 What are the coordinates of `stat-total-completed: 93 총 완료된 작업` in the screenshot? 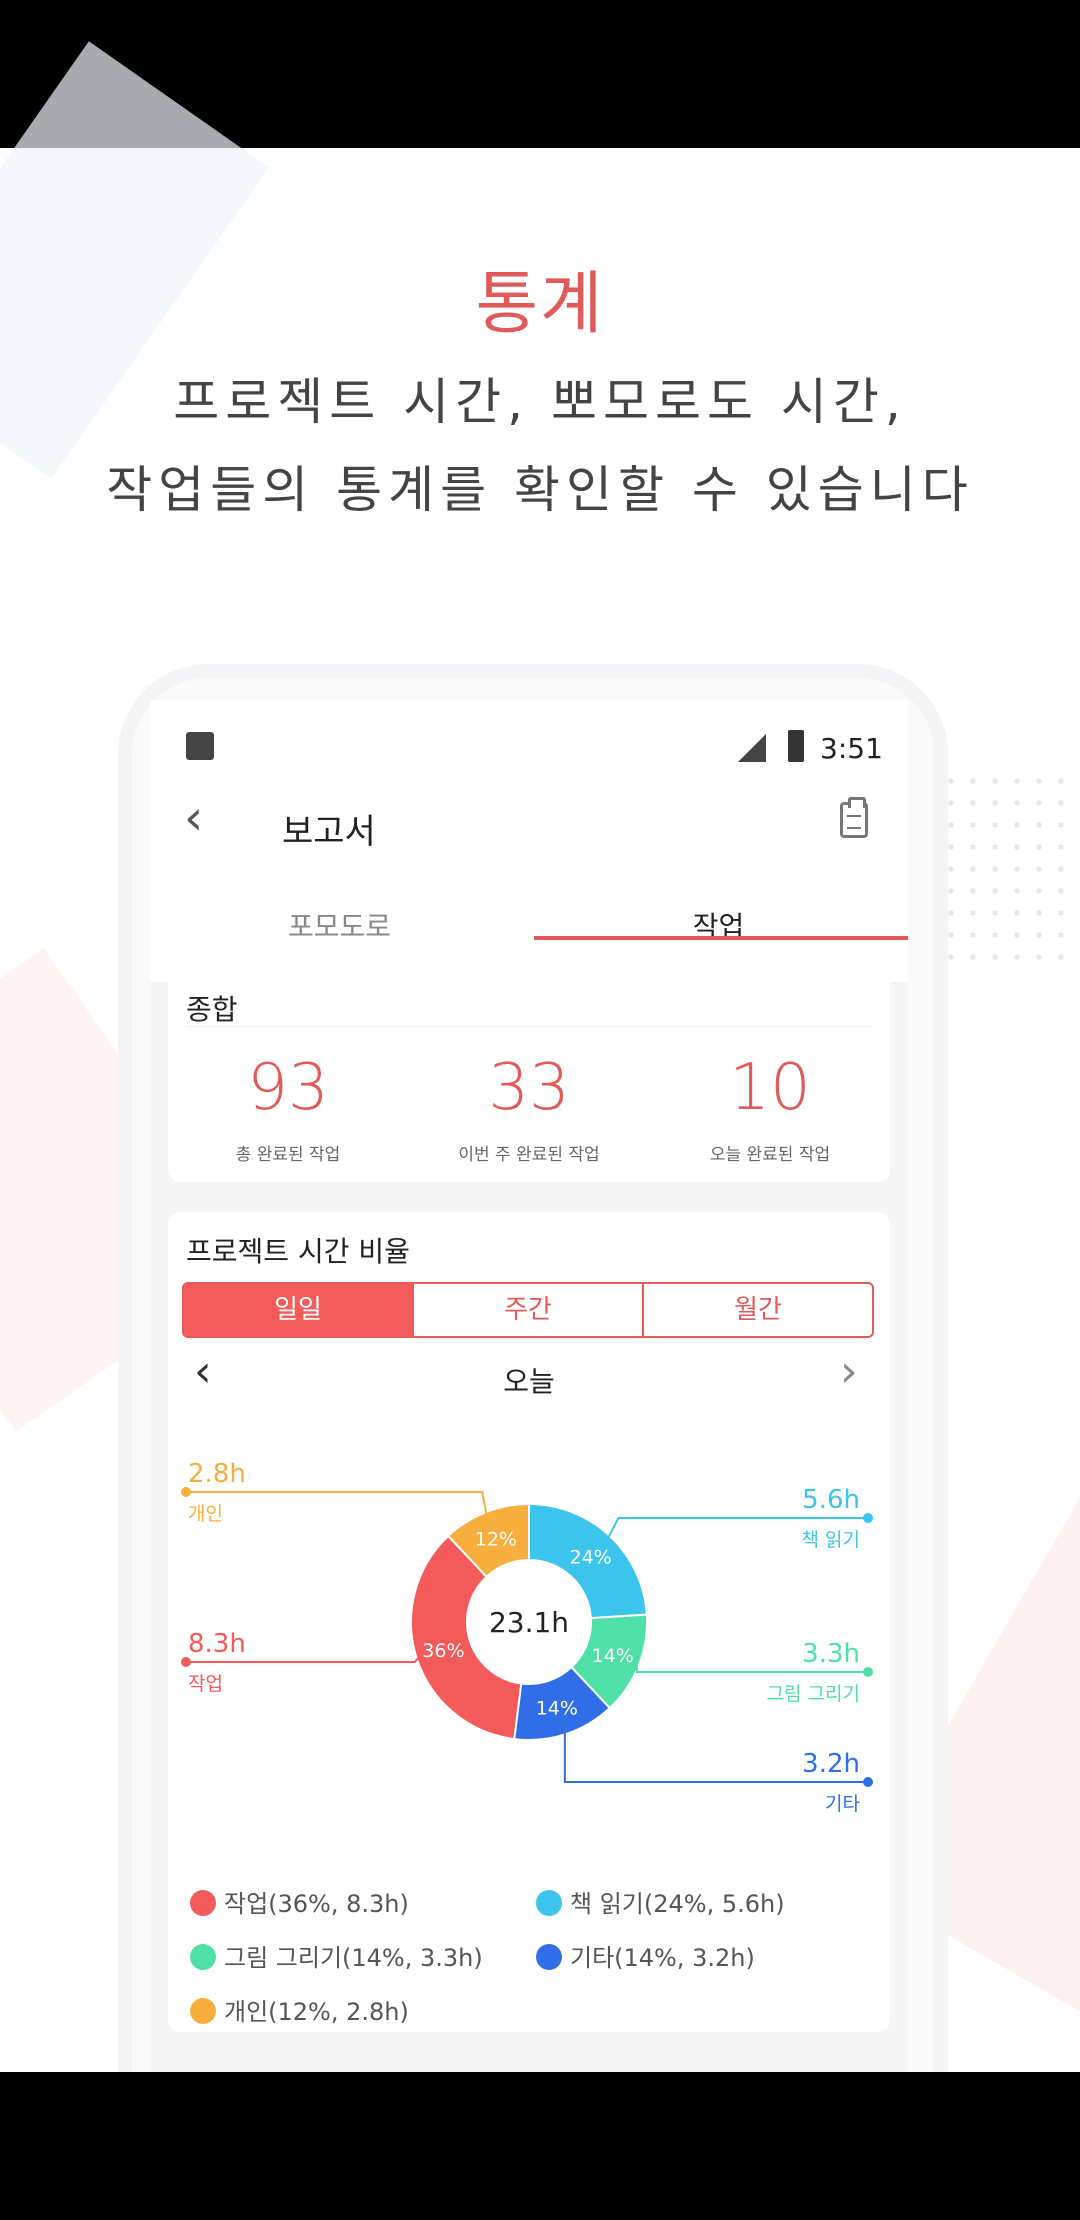 It's located at (288, 1107).